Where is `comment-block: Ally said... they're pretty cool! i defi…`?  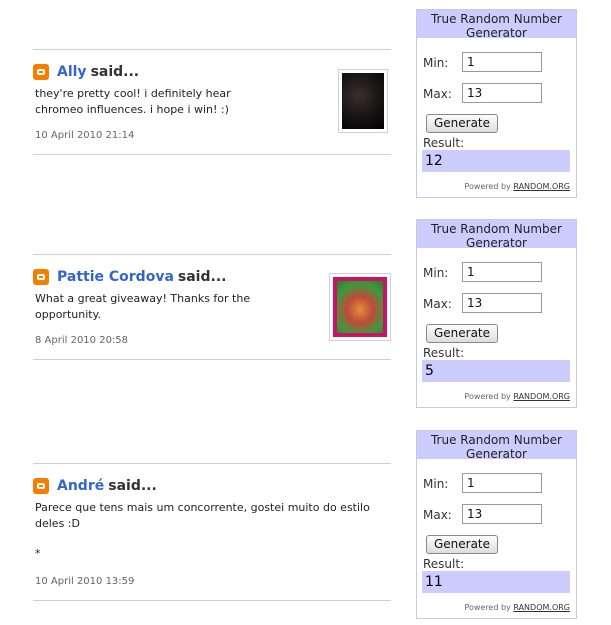 comment-block: Ally said... they're pretty cool! i defi… is located at coordinates (212, 102).